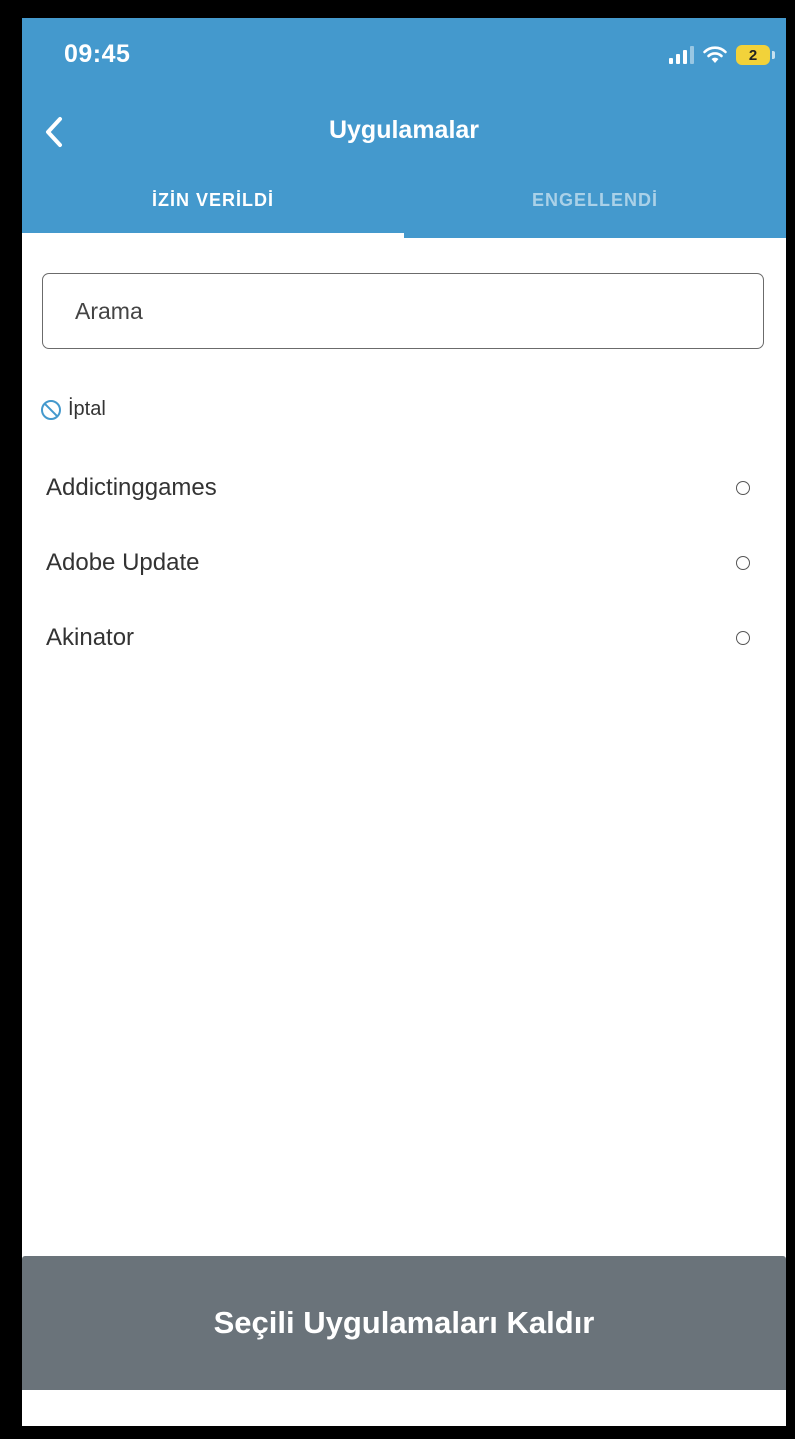 The image size is (795, 1439). Describe the element at coordinates (404, 130) in the screenshot. I see `page-title: Uygulamalar` at that location.